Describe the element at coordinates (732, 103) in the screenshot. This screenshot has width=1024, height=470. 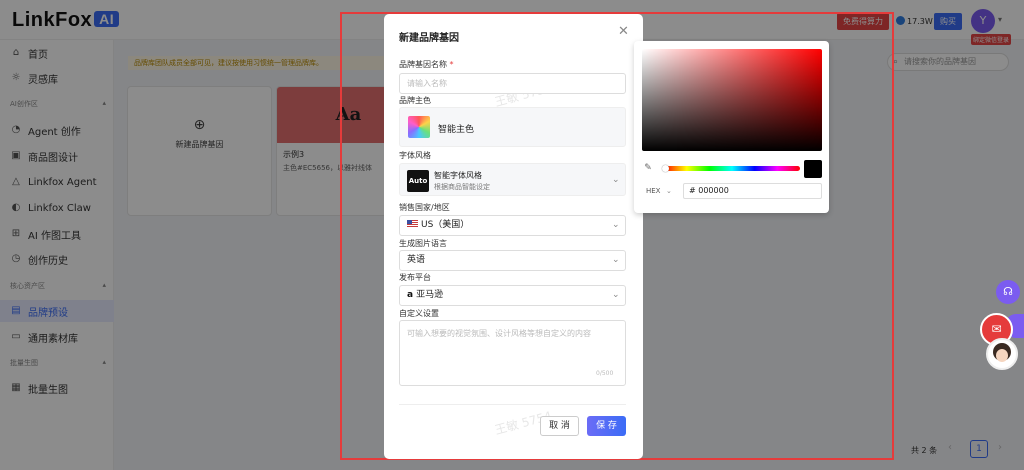
I see `saturation-panel` at that location.